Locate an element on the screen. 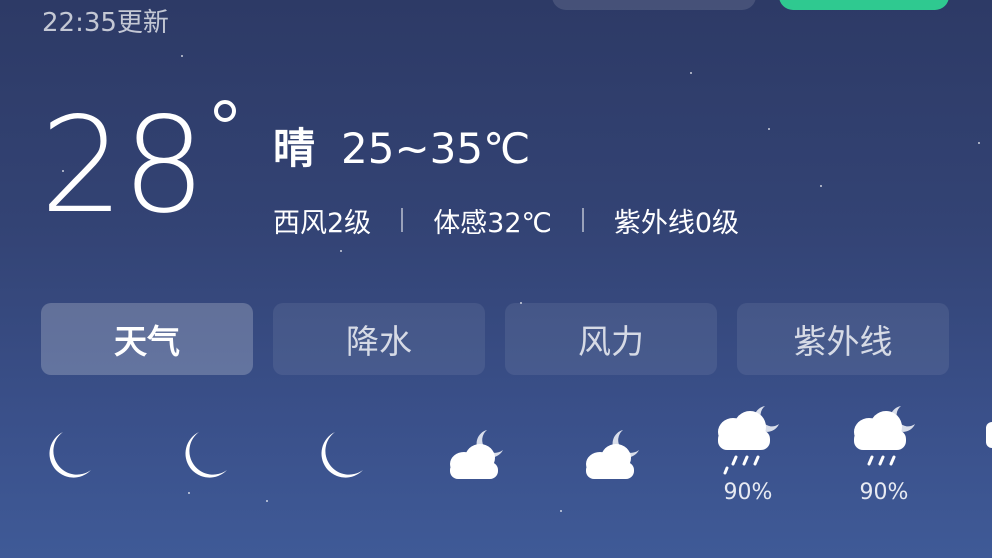 The width and height of the screenshot is (992, 558). feels-like-info: 体感32℃ is located at coordinates (492, 223).